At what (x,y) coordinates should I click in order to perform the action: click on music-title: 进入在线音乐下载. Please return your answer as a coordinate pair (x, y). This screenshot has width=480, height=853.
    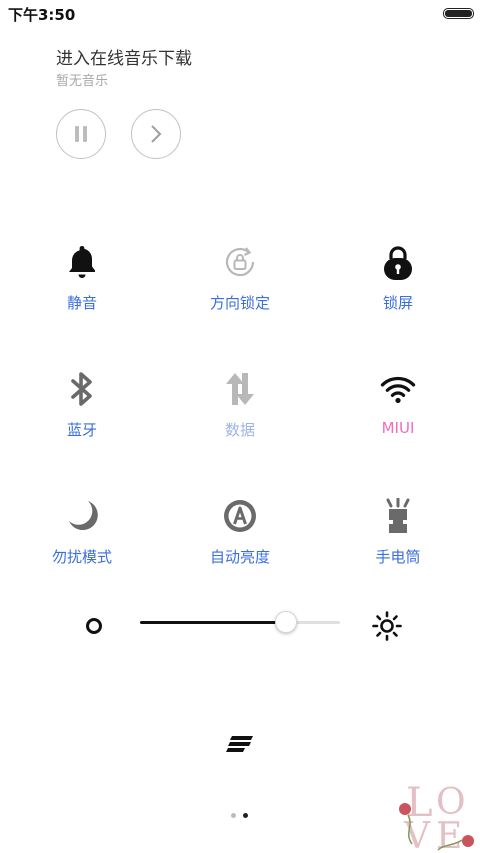
    Looking at the image, I should click on (124, 56).